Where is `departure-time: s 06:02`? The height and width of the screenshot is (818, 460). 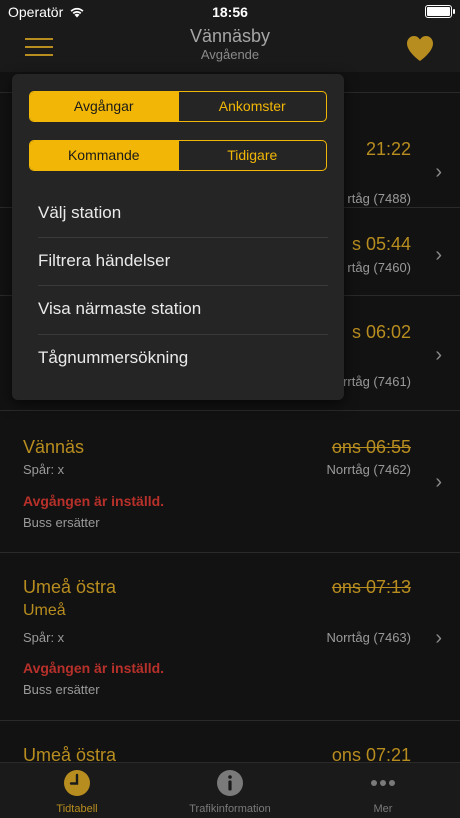 departure-time: s 06:02 is located at coordinates (381, 332).